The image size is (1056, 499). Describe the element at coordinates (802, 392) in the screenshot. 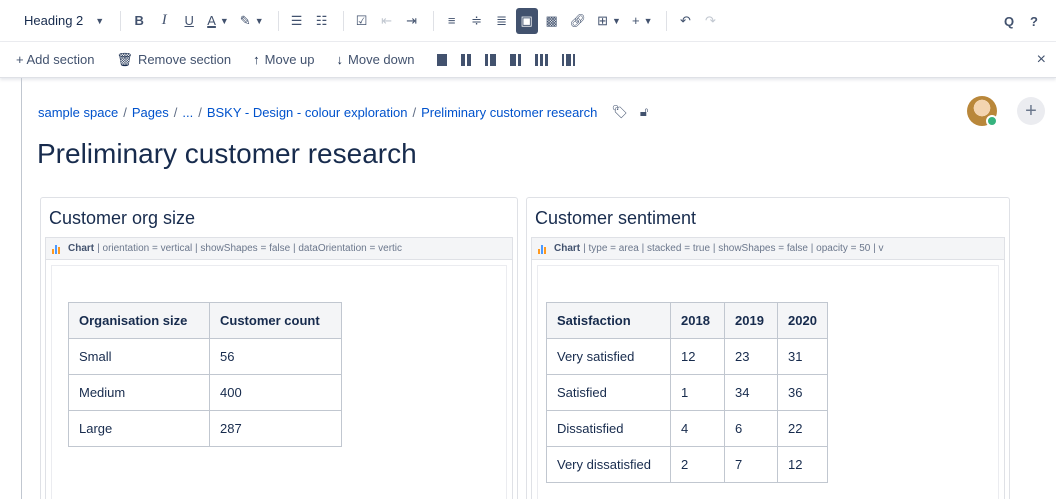

I see `table-cell: 36` at that location.